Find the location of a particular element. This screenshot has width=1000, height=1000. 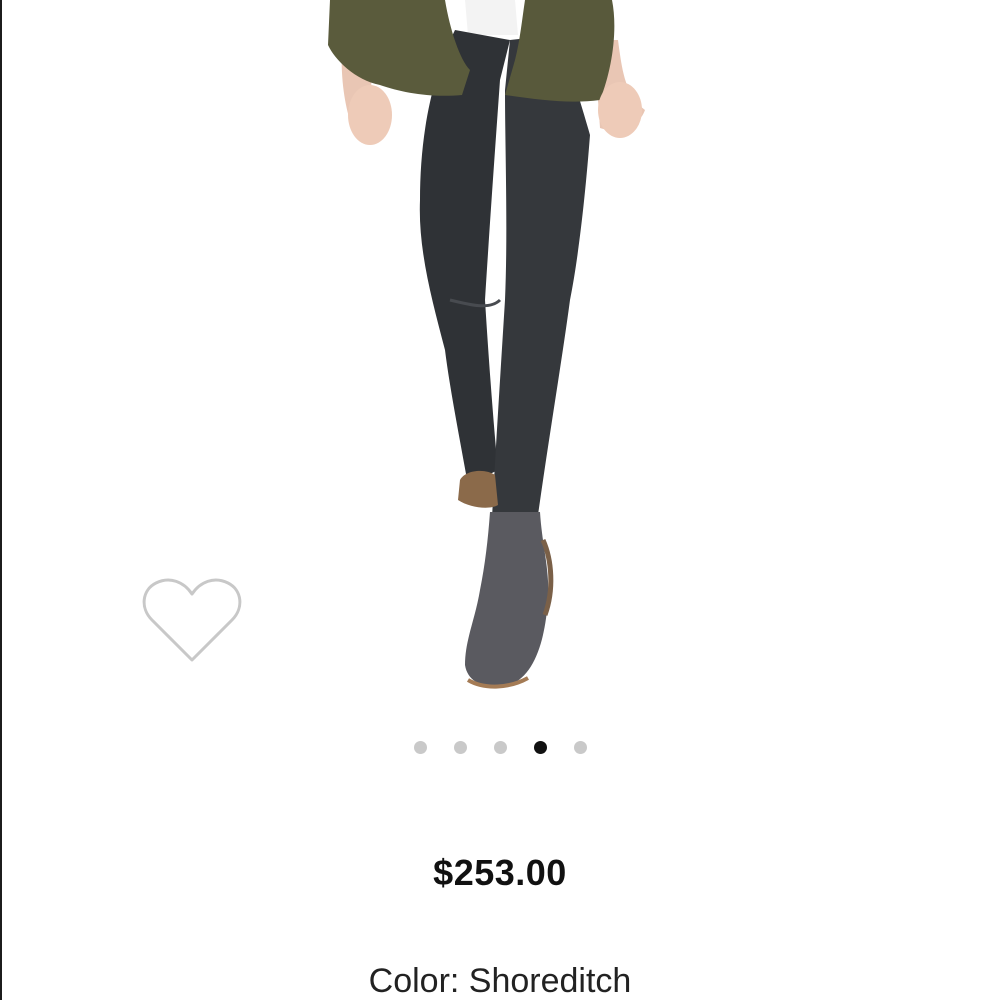

favorite-button is located at coordinates (192, 621).